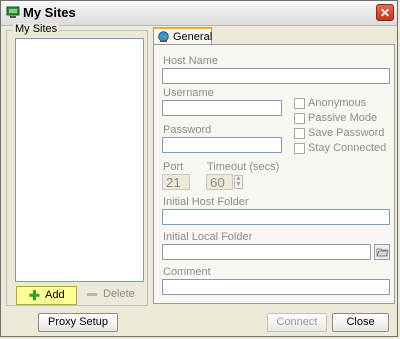 The image size is (400, 339). I want to click on window-title: My Sites, so click(49, 12).